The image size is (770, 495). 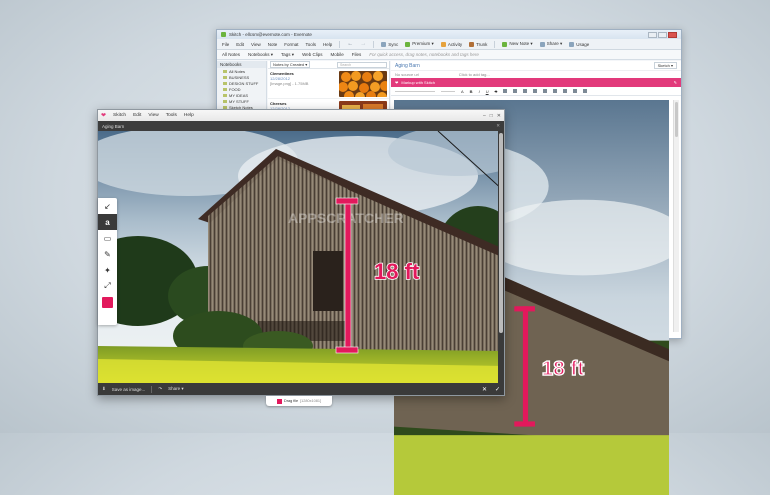 What do you see at coordinates (225, 44) in the screenshot?
I see `menu-file: File` at bounding box center [225, 44].